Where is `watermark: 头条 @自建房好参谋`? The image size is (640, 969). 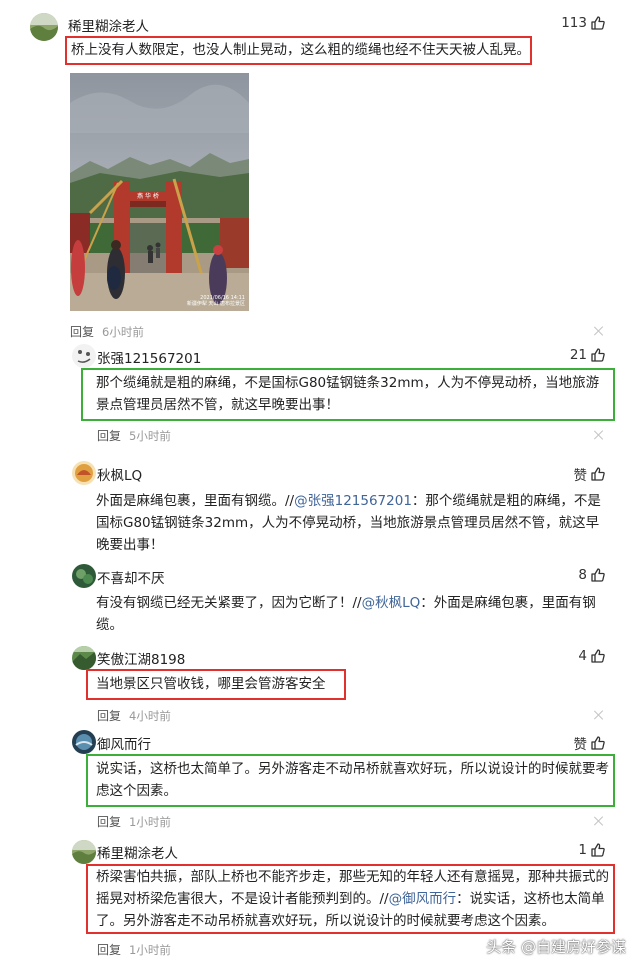
watermark: 头条 @自建房好参谋 is located at coordinates (556, 947).